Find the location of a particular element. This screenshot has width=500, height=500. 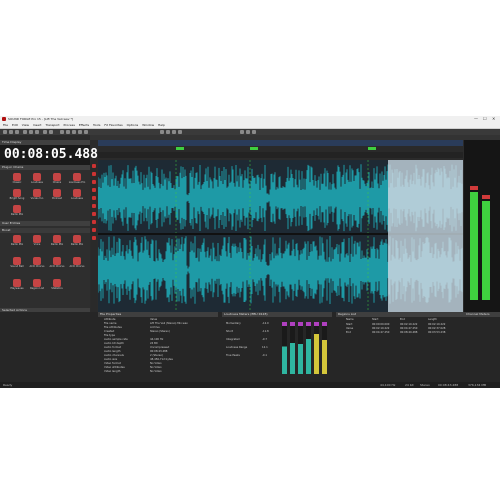

cut-icon is located at coordinates (25, 132).